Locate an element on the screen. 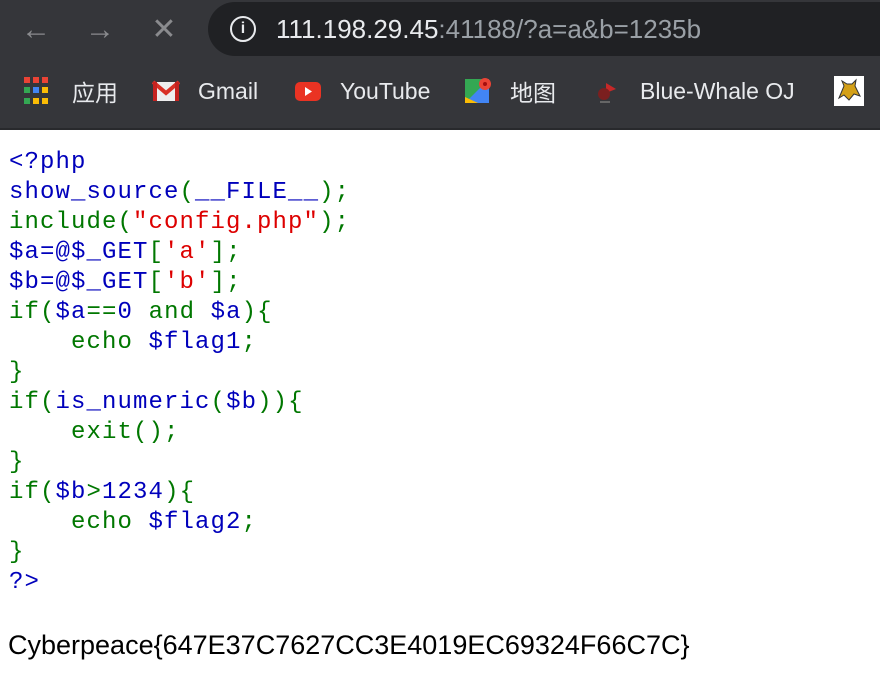 This screenshot has width=880, height=680. code-token: 'a' is located at coordinates (187, 252).